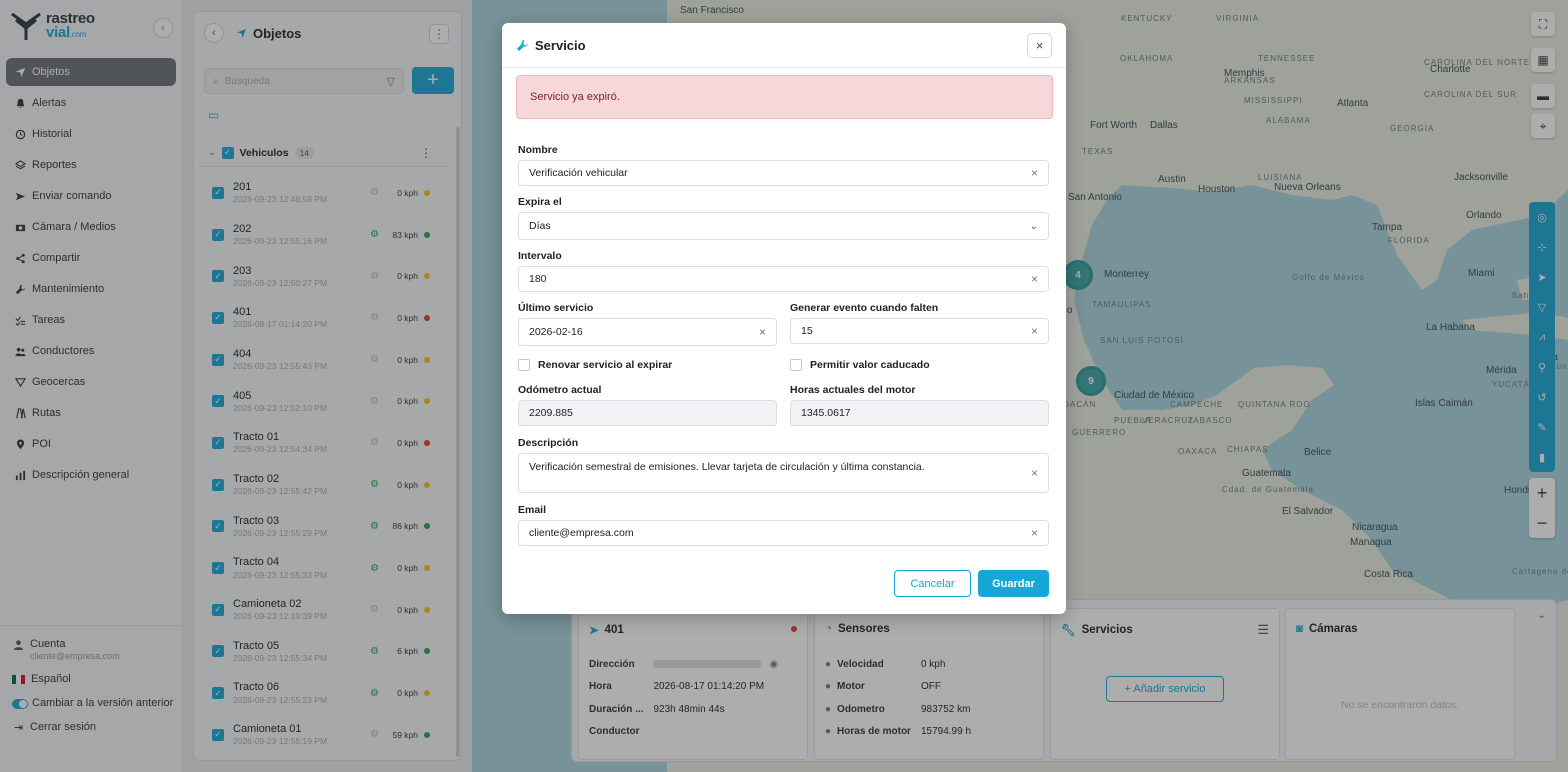  I want to click on close-modal-button: ×, so click(1039, 45).